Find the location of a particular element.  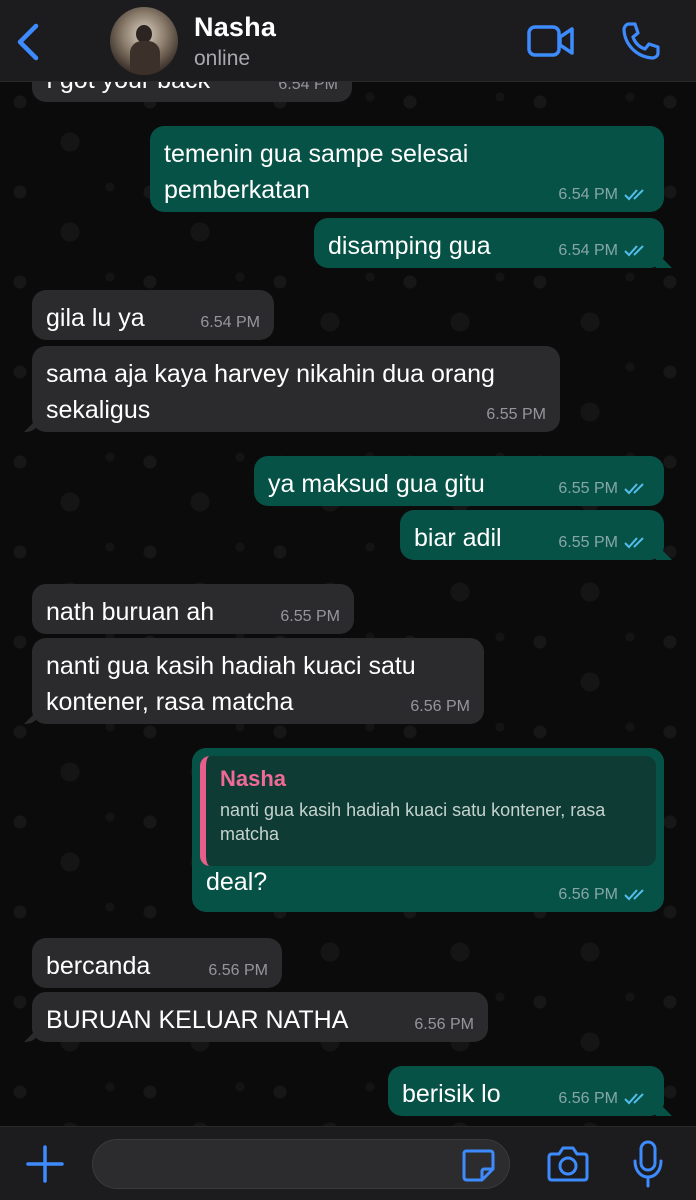

sticker-button is located at coordinates (478, 1165).